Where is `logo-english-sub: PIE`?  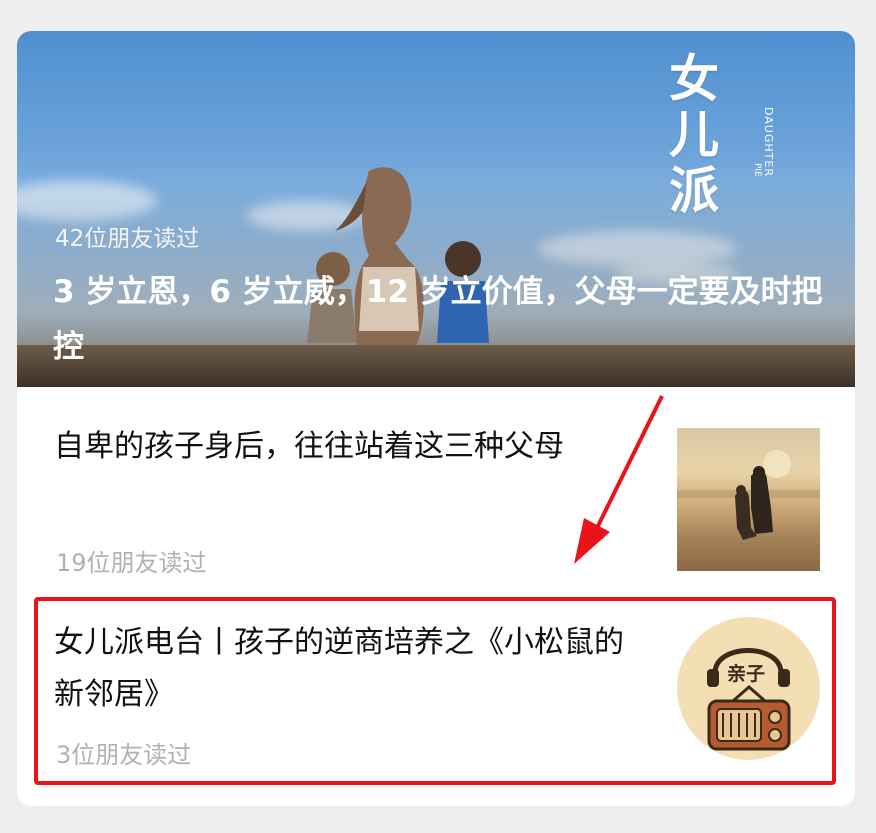 logo-english-sub: PIE is located at coordinates (757, 170).